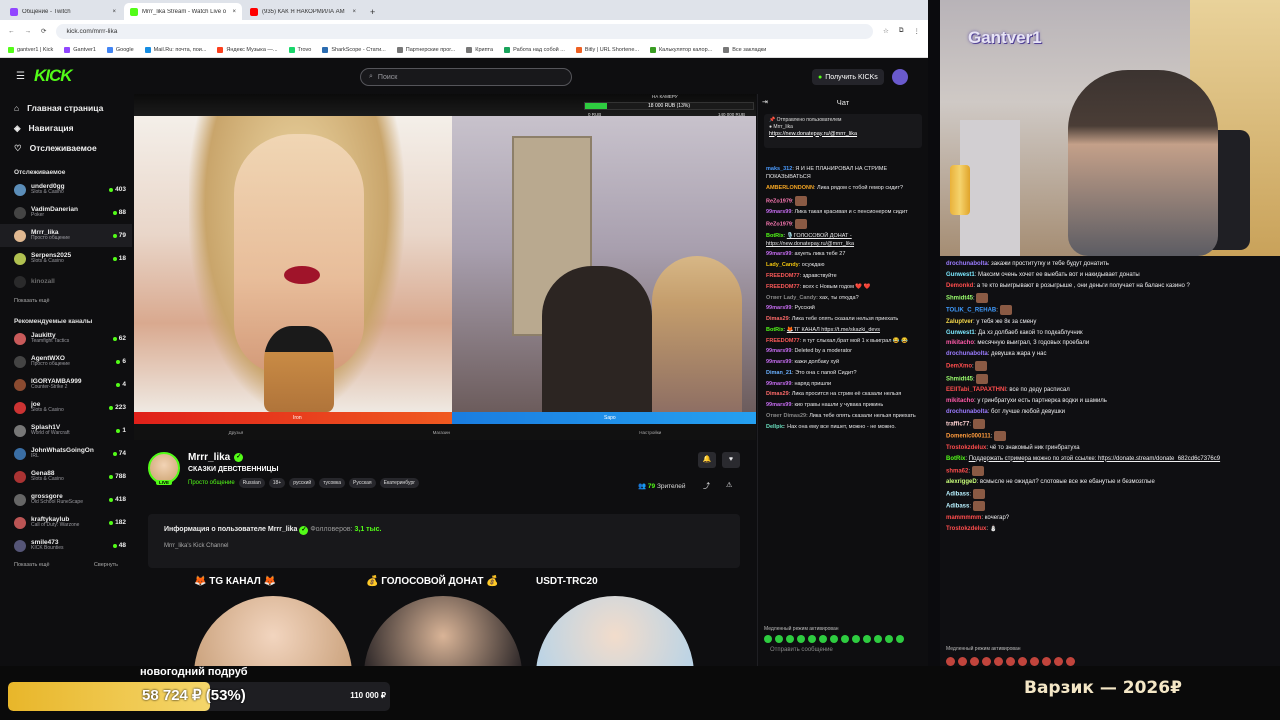 The height and width of the screenshot is (720, 1280). Describe the element at coordinates (66, 384) in the screenshot. I see `channel-item: IGORYAMBA999 Counter-Strike 2 4` at that location.